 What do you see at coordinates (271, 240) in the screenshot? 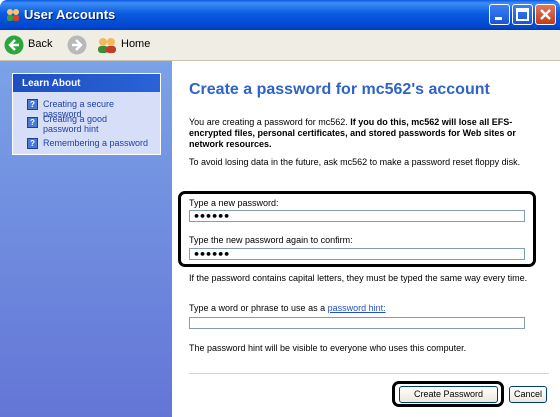
I see `confirm-password-label: Type the new password again to confirm:` at bounding box center [271, 240].